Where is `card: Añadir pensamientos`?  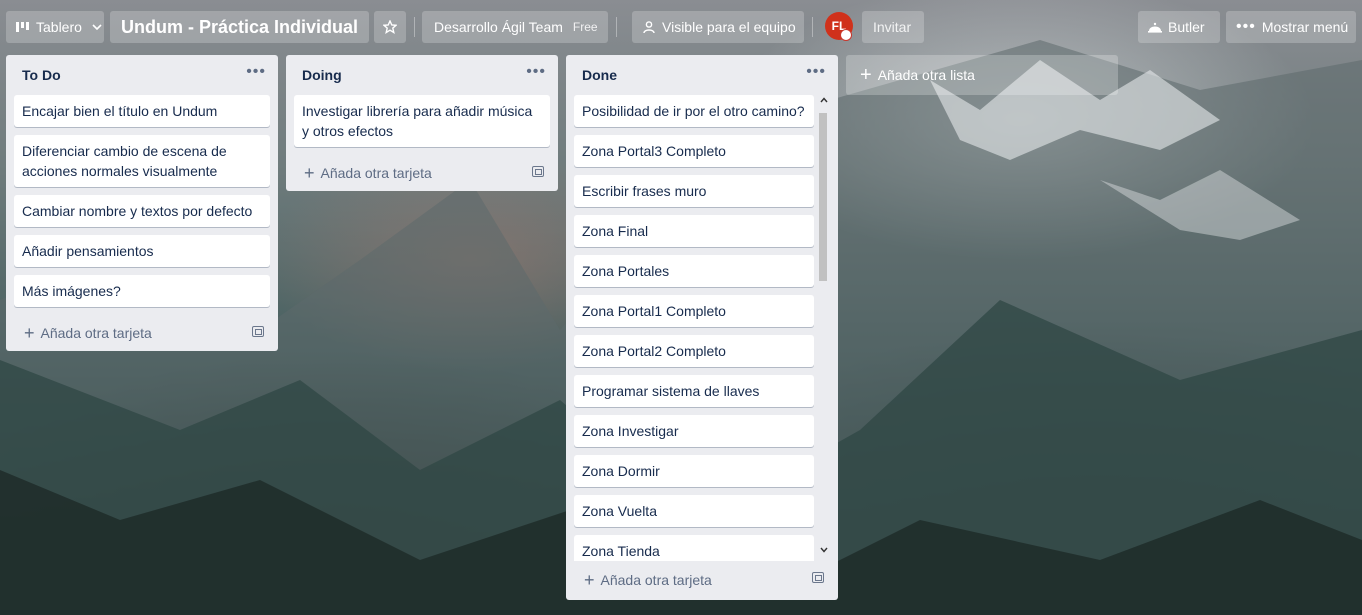
card: Añadir pensamientos is located at coordinates (142, 251).